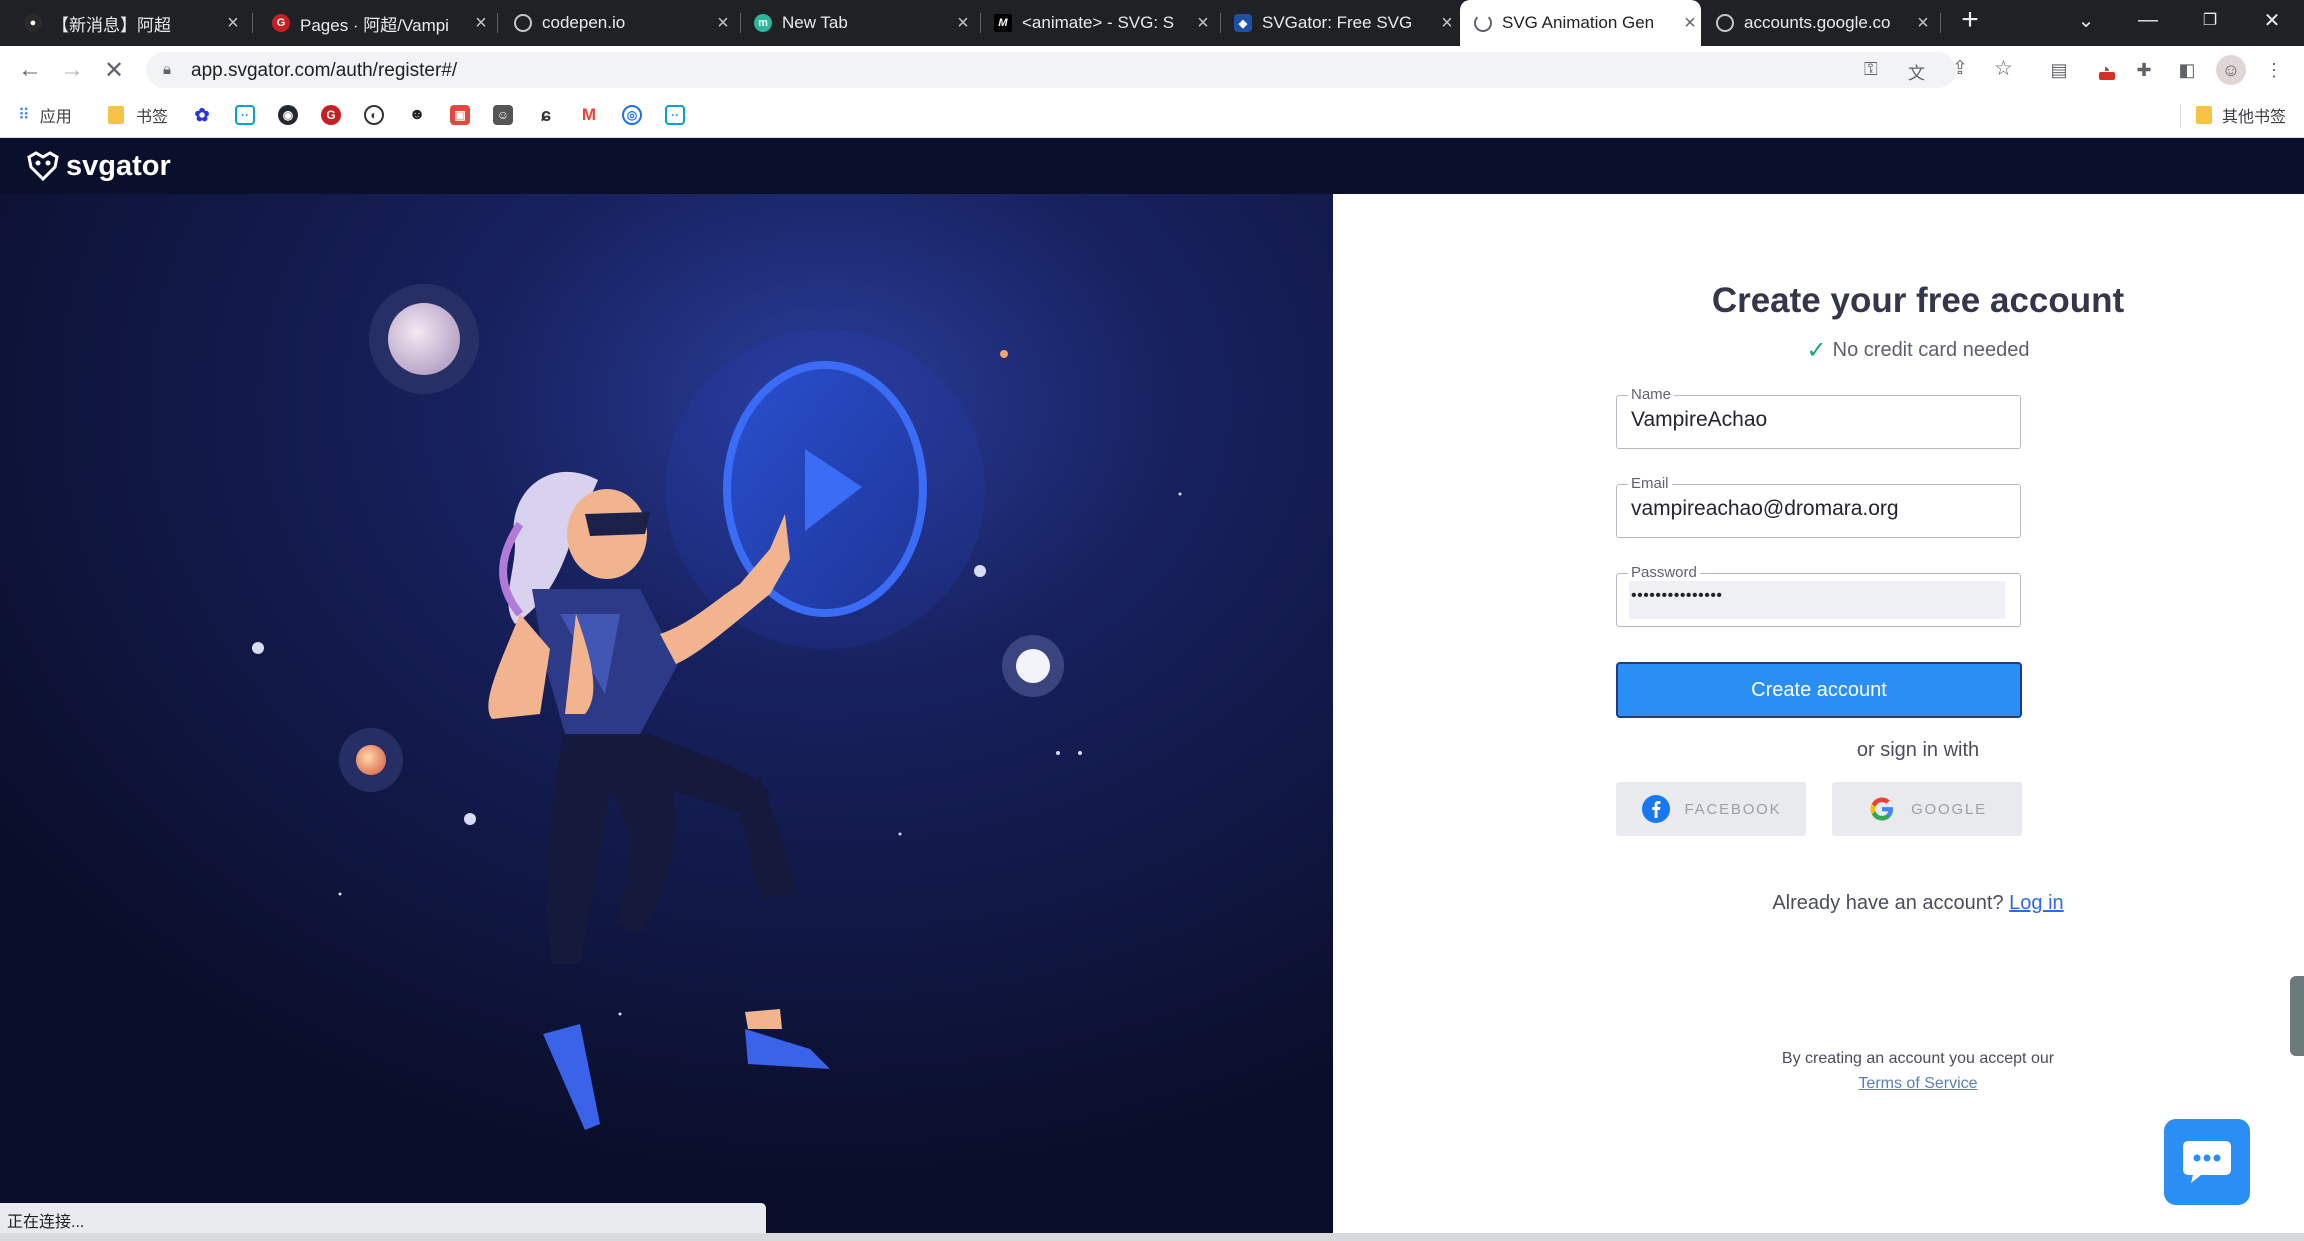 This screenshot has width=2304, height=1241. Describe the element at coordinates (1949, 809) in the screenshot. I see `google-label: GOOGLE` at that location.